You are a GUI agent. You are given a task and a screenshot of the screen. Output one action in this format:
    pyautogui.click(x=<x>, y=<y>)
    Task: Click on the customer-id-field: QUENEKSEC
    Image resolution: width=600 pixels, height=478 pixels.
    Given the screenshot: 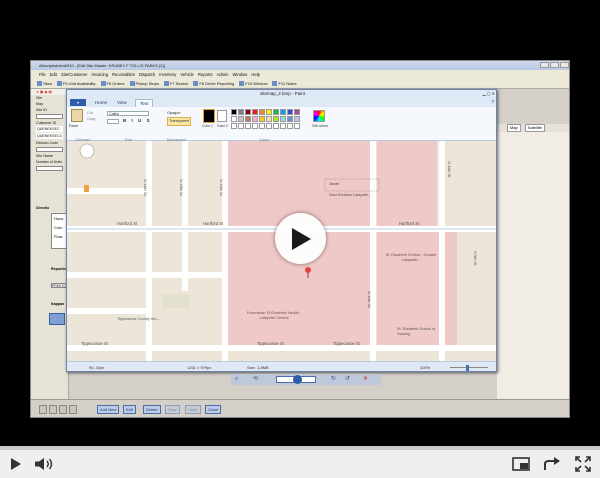 What is the action you would take?
    pyautogui.click(x=49, y=129)
    